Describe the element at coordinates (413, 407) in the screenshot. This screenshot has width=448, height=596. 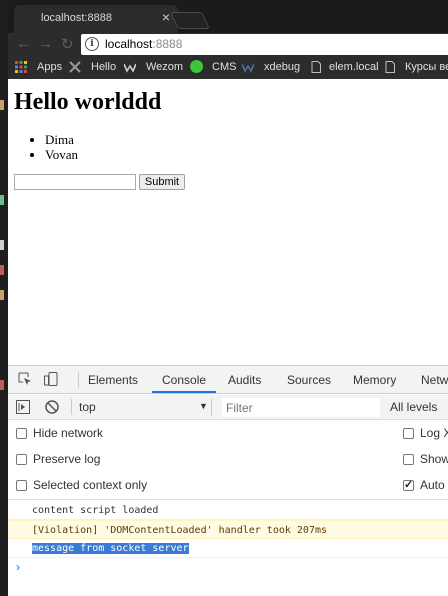
I see `log-levels-dropdown: All levels` at that location.